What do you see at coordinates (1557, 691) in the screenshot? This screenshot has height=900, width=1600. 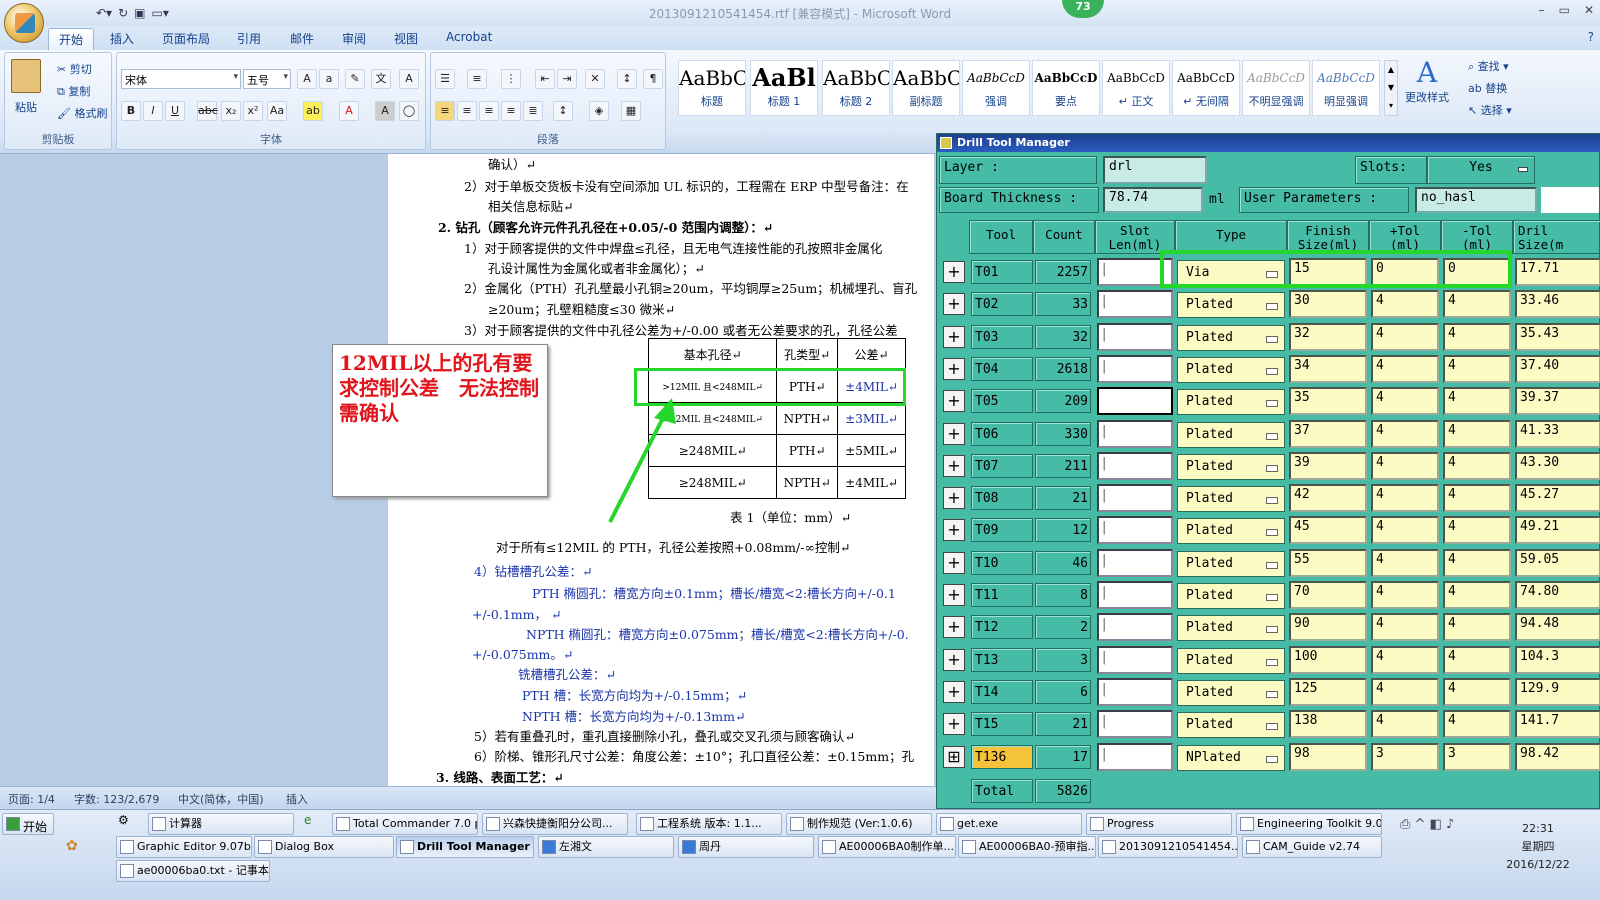 I see `drill-size-input: 129.9` at bounding box center [1557, 691].